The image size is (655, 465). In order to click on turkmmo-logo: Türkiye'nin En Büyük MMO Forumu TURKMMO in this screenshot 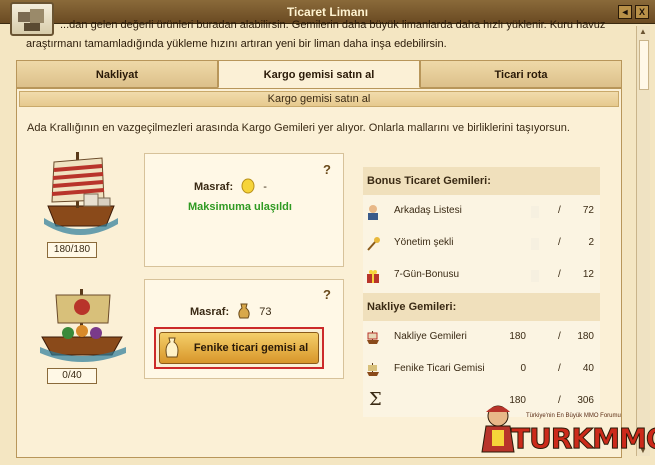, I will do `click(565, 428)`.